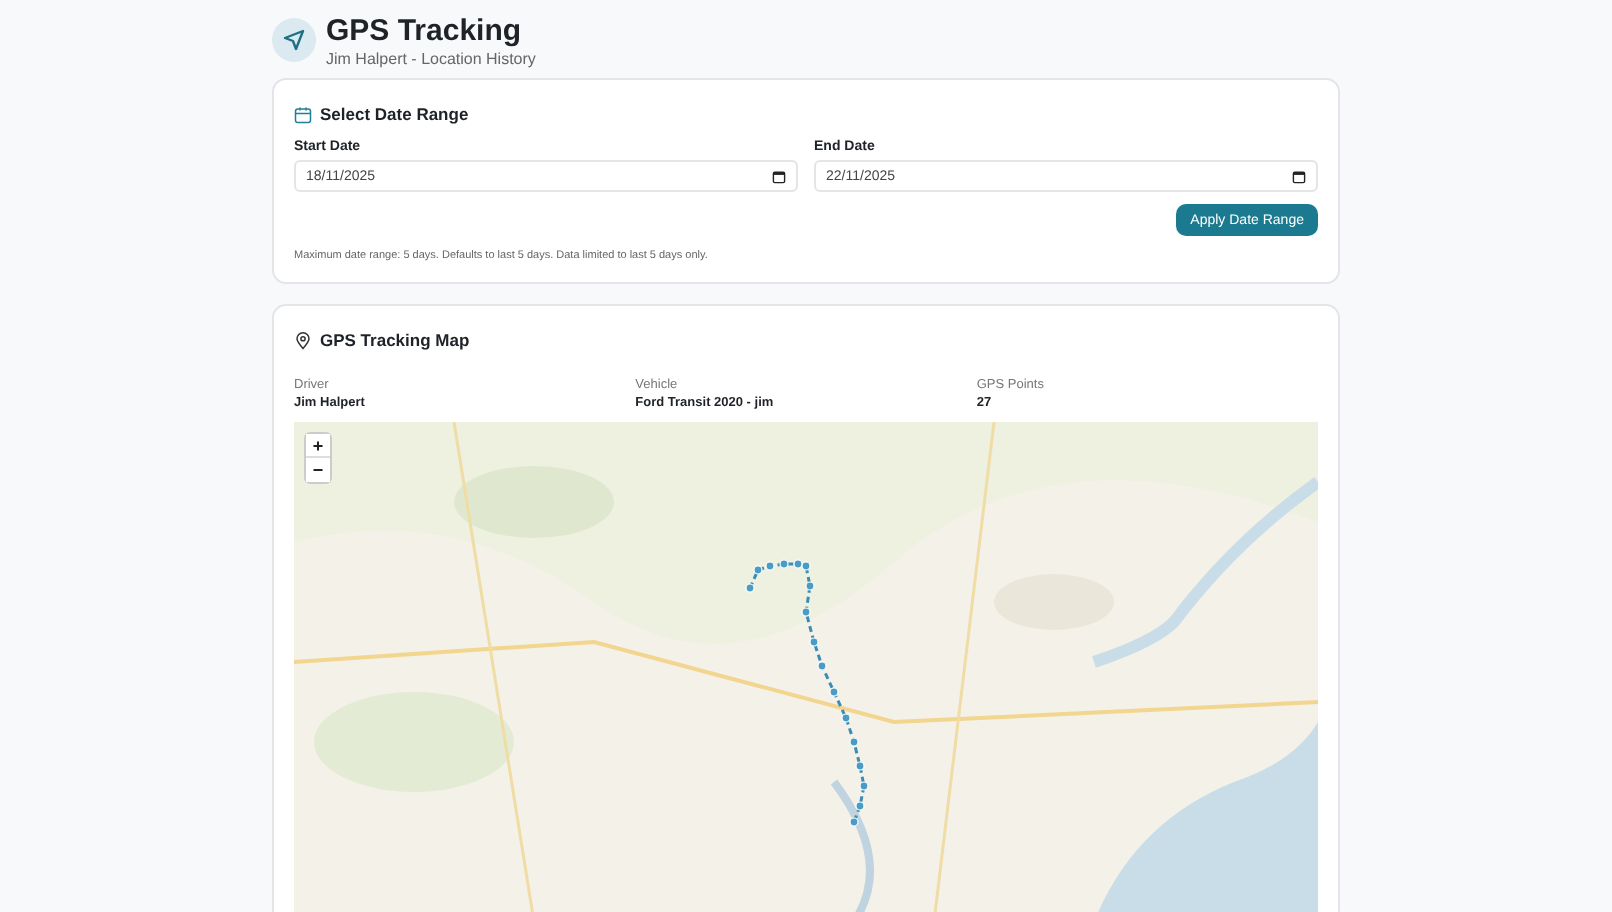 This screenshot has height=912, width=1612. What do you see at coordinates (318, 446) in the screenshot?
I see `zoom-in-button: +` at bounding box center [318, 446].